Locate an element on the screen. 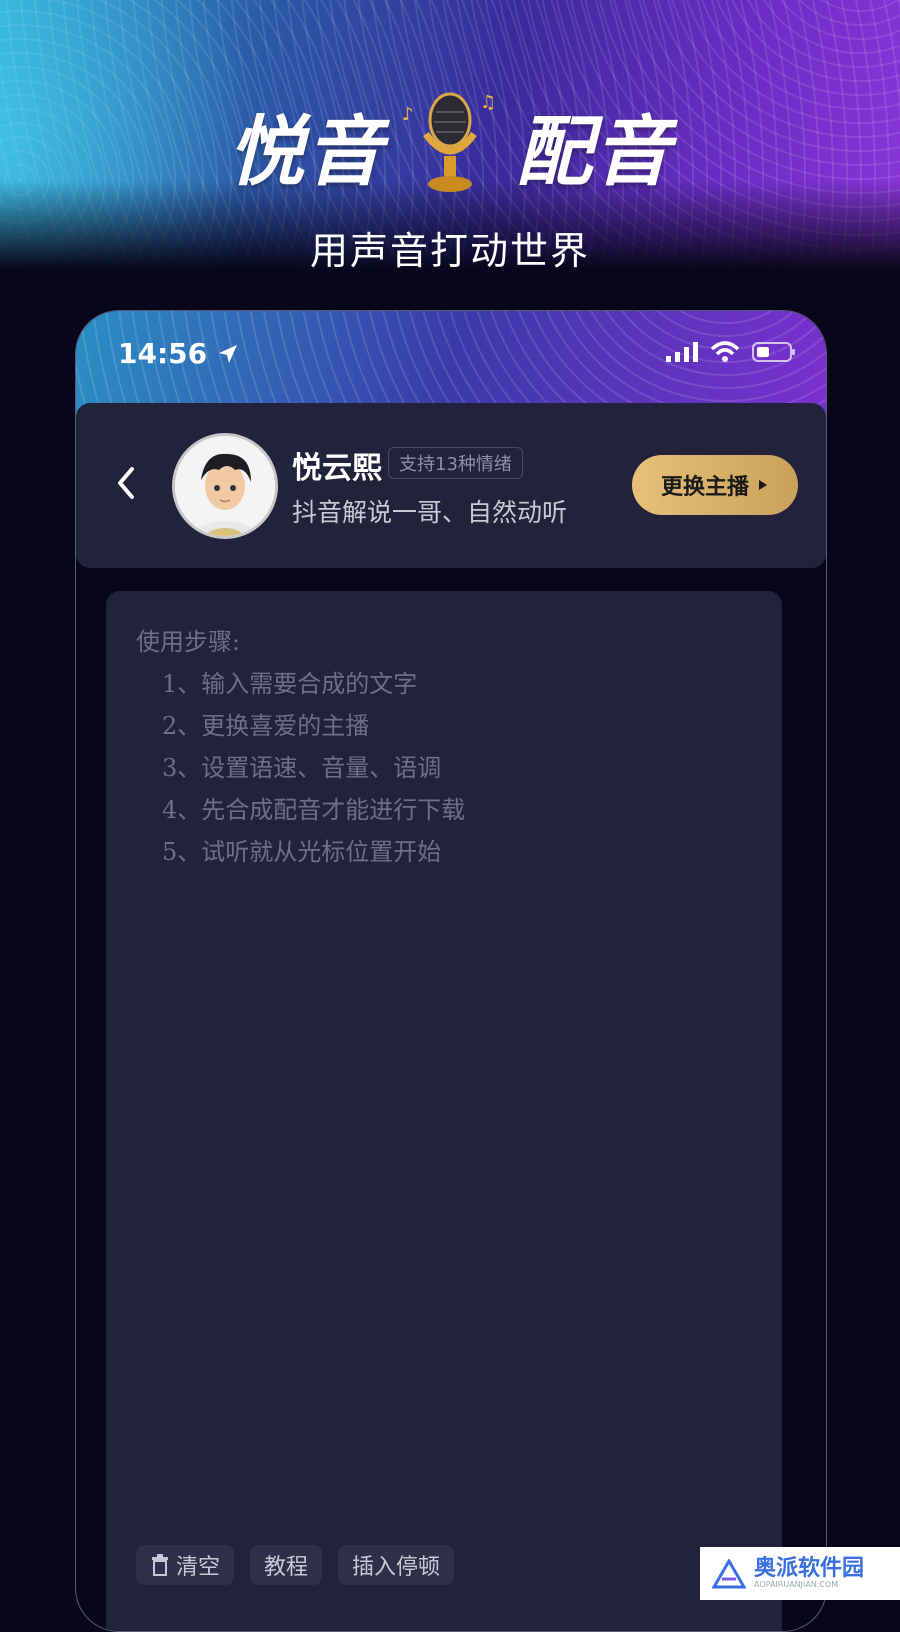 The width and height of the screenshot is (900, 1632). trash-icon is located at coordinates (160, 1565).